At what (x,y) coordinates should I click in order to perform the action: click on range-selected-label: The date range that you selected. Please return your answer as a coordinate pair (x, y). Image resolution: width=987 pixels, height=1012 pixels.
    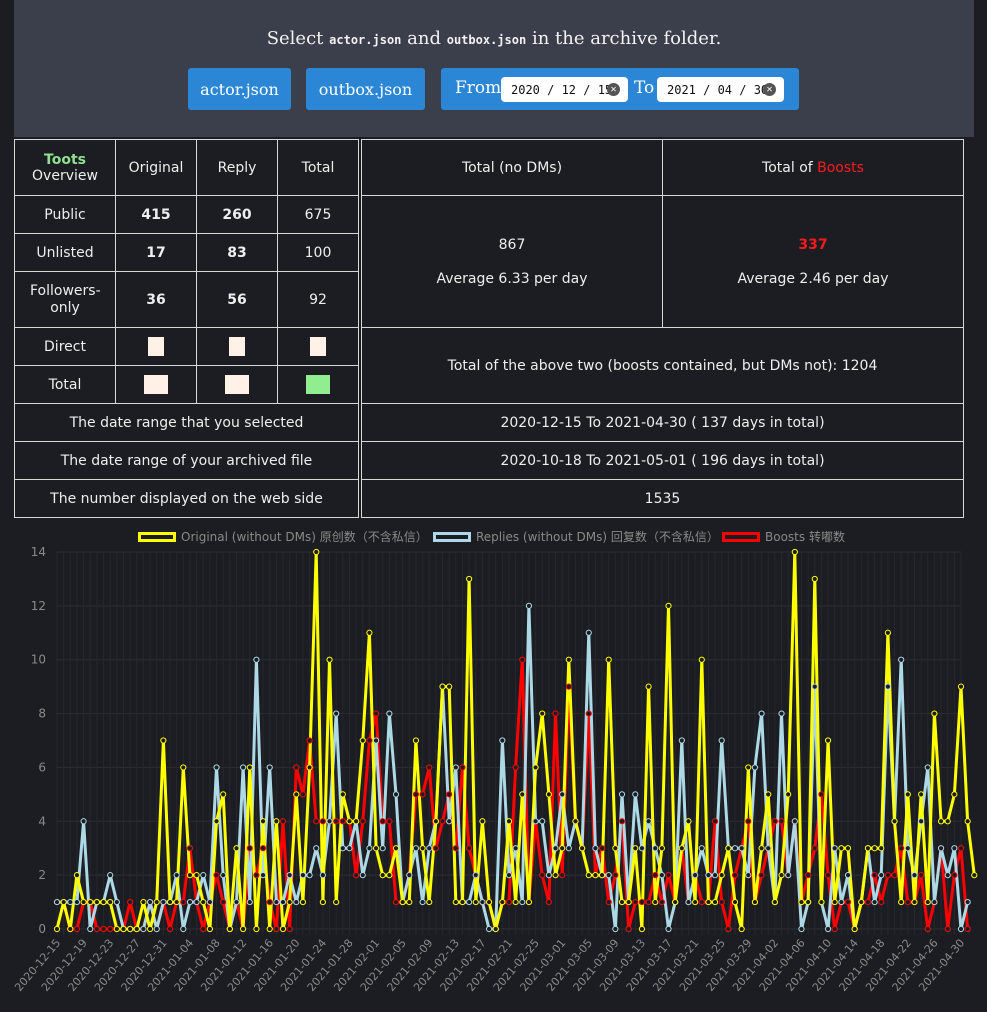
    Looking at the image, I should click on (186, 422).